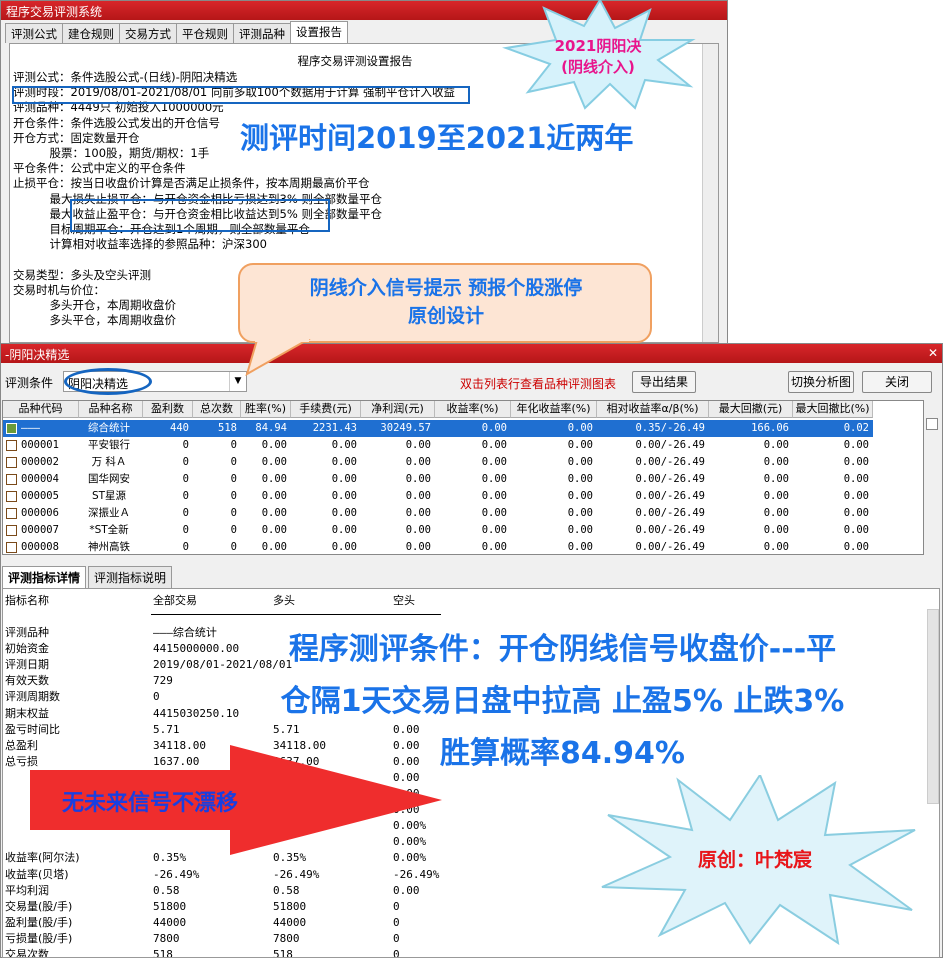  What do you see at coordinates (109, 428) in the screenshot?
I see `table-cell: 综合统计` at bounding box center [109, 428].